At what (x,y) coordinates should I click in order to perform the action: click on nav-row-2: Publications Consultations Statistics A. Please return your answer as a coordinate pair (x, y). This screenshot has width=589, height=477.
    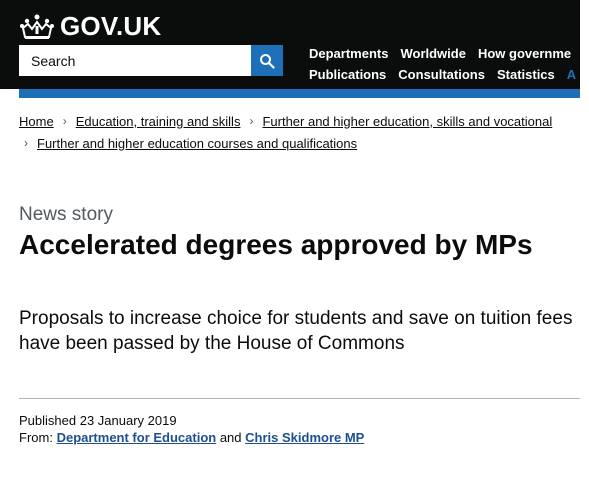
    Looking at the image, I should click on (444, 74).